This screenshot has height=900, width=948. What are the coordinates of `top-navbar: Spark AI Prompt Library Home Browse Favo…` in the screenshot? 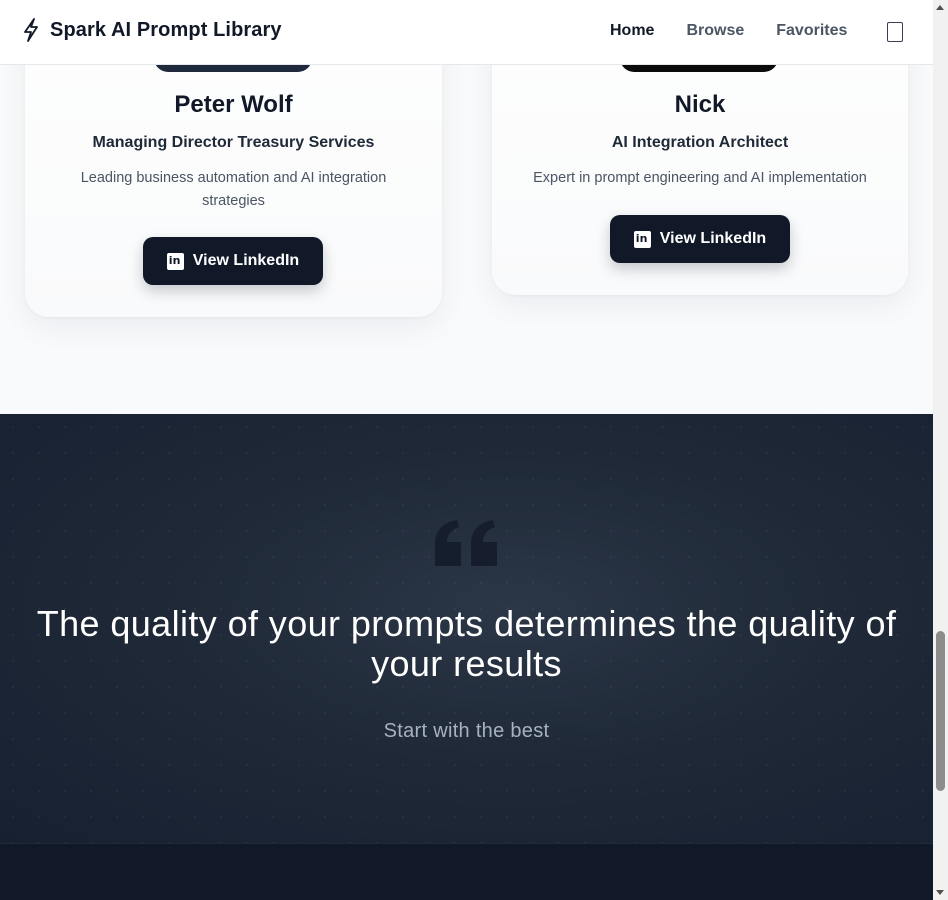 It's located at (466, 32).